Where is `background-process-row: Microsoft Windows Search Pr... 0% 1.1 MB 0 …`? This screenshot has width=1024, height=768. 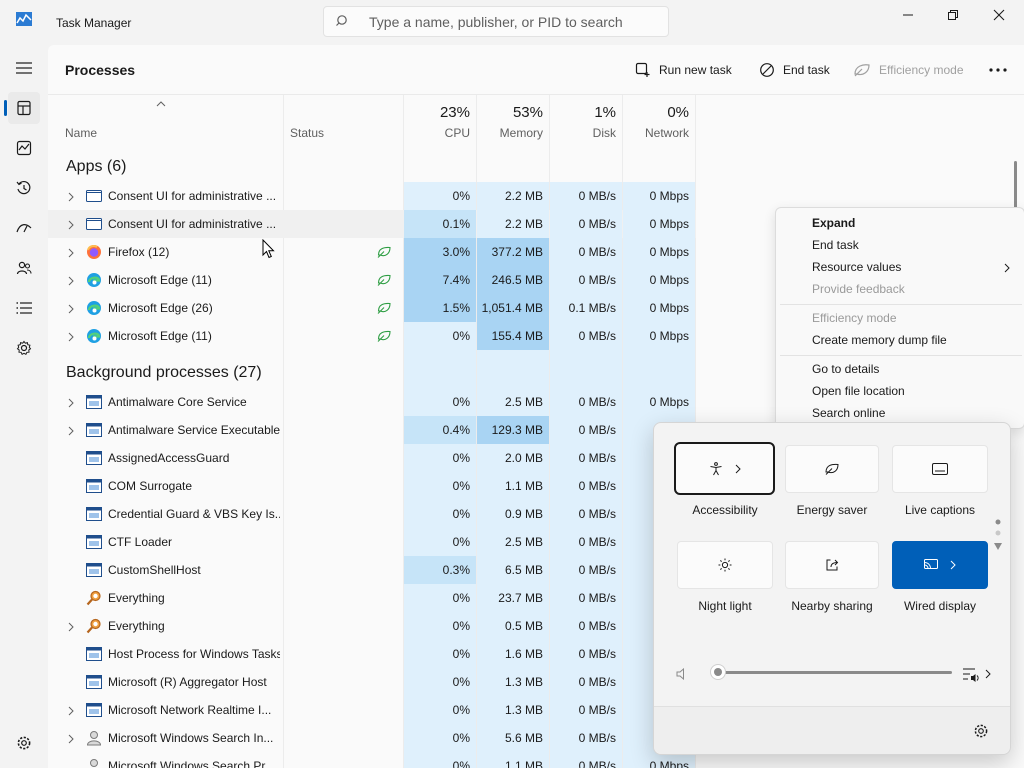 background-process-row: Microsoft Windows Search Pr... 0% 1.1 MB 0 … is located at coordinates (372, 760).